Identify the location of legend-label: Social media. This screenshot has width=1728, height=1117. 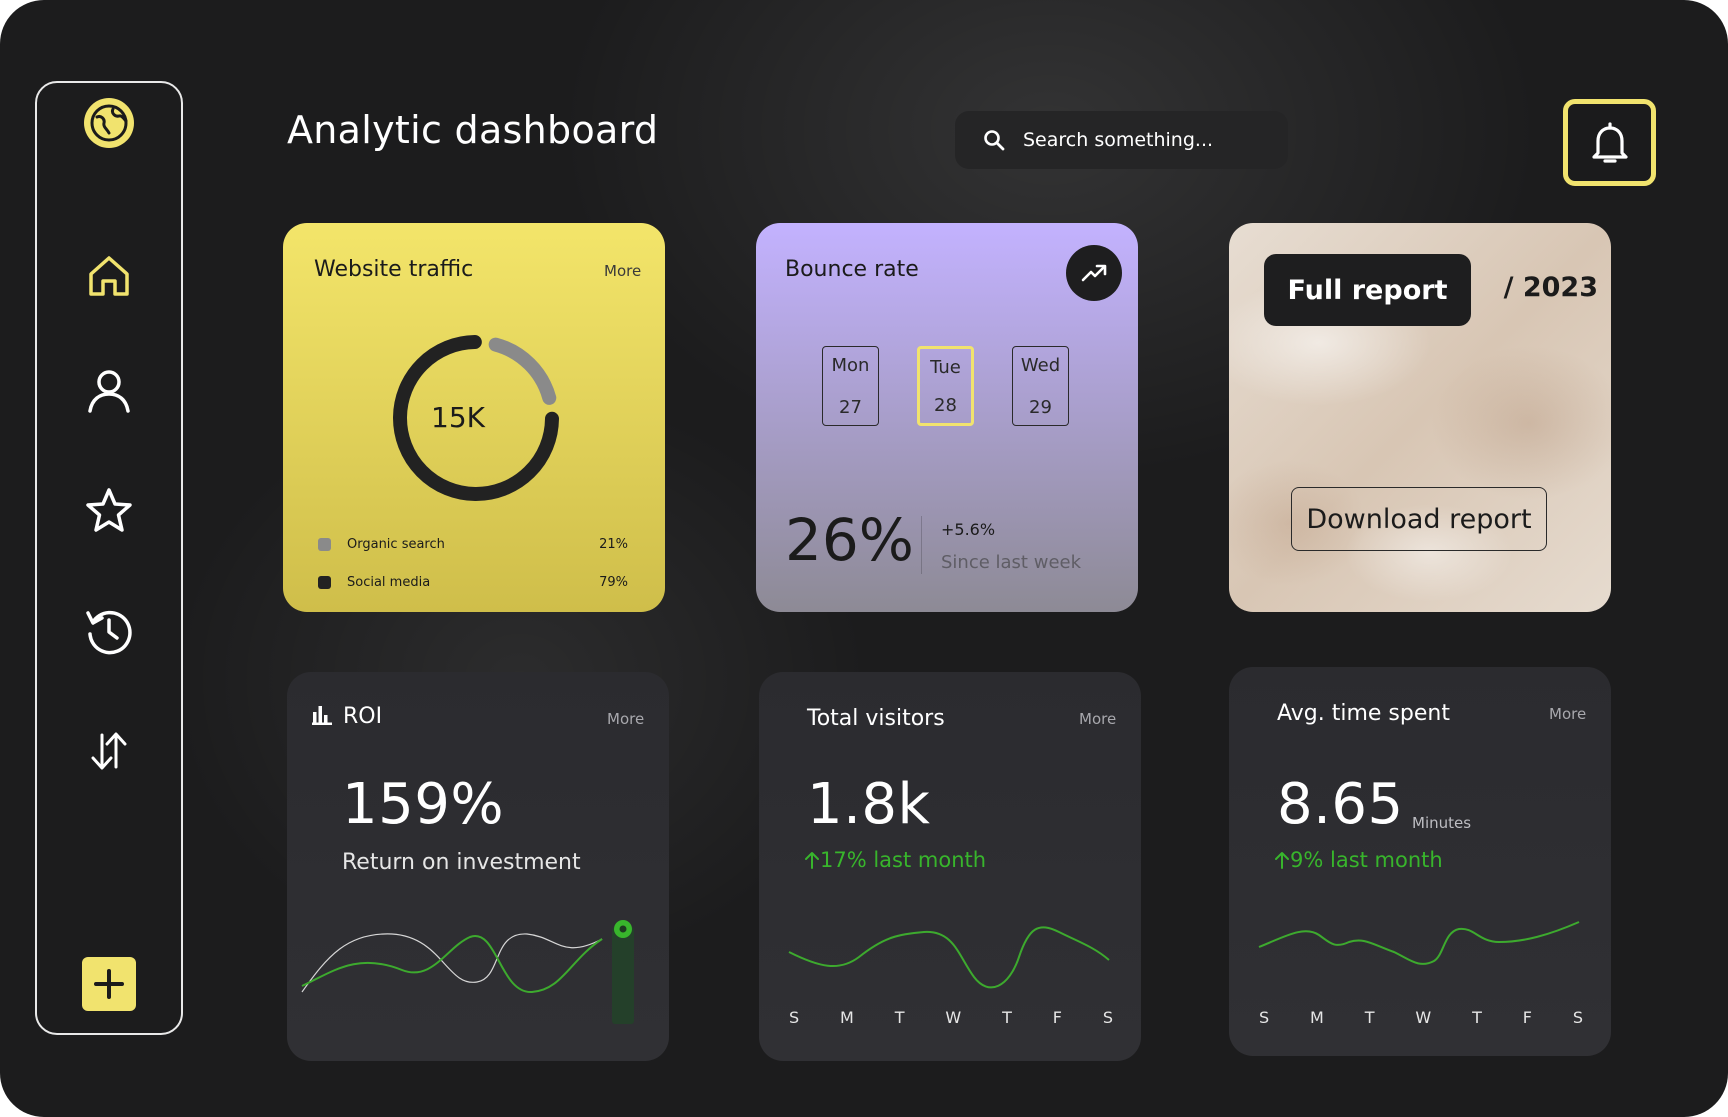
(389, 582).